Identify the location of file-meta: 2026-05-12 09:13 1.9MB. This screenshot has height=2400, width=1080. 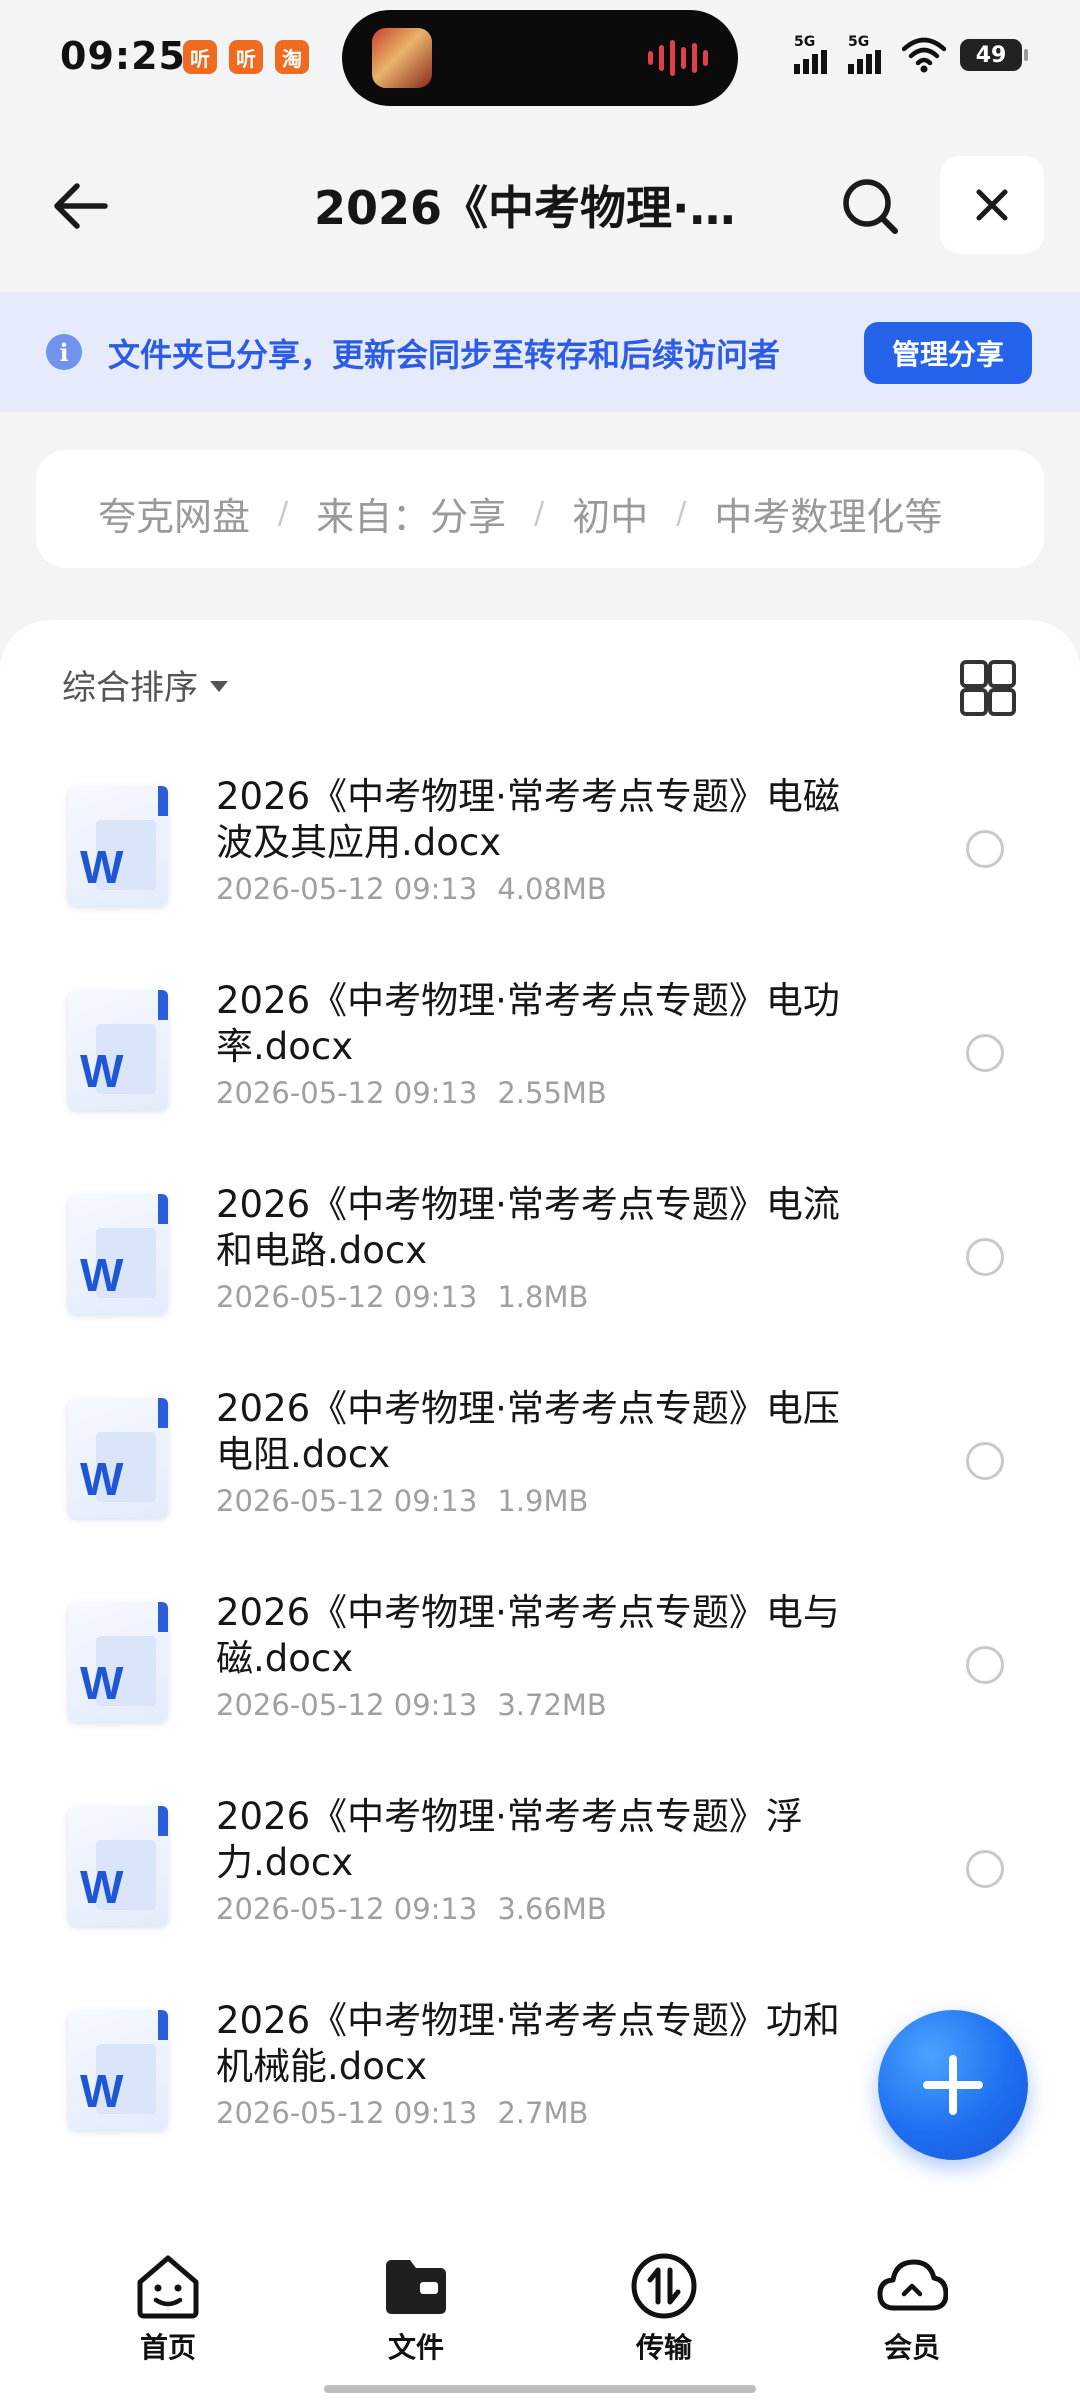
(402, 1501).